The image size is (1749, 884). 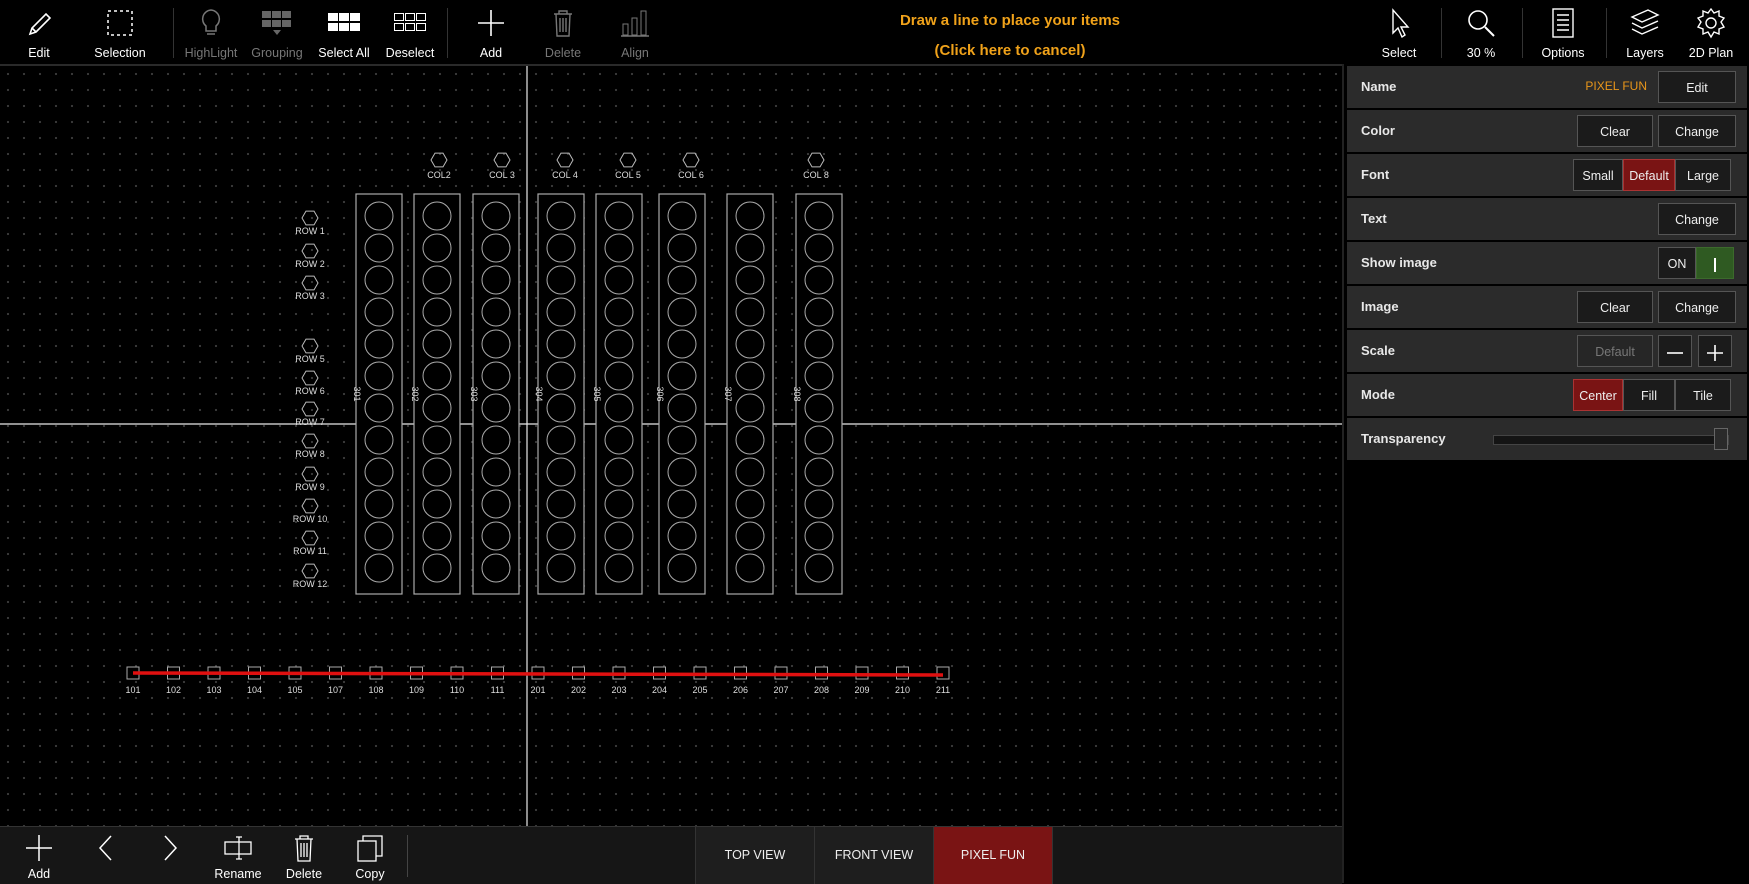 I want to click on transparency-slider, so click(x=1611, y=439).